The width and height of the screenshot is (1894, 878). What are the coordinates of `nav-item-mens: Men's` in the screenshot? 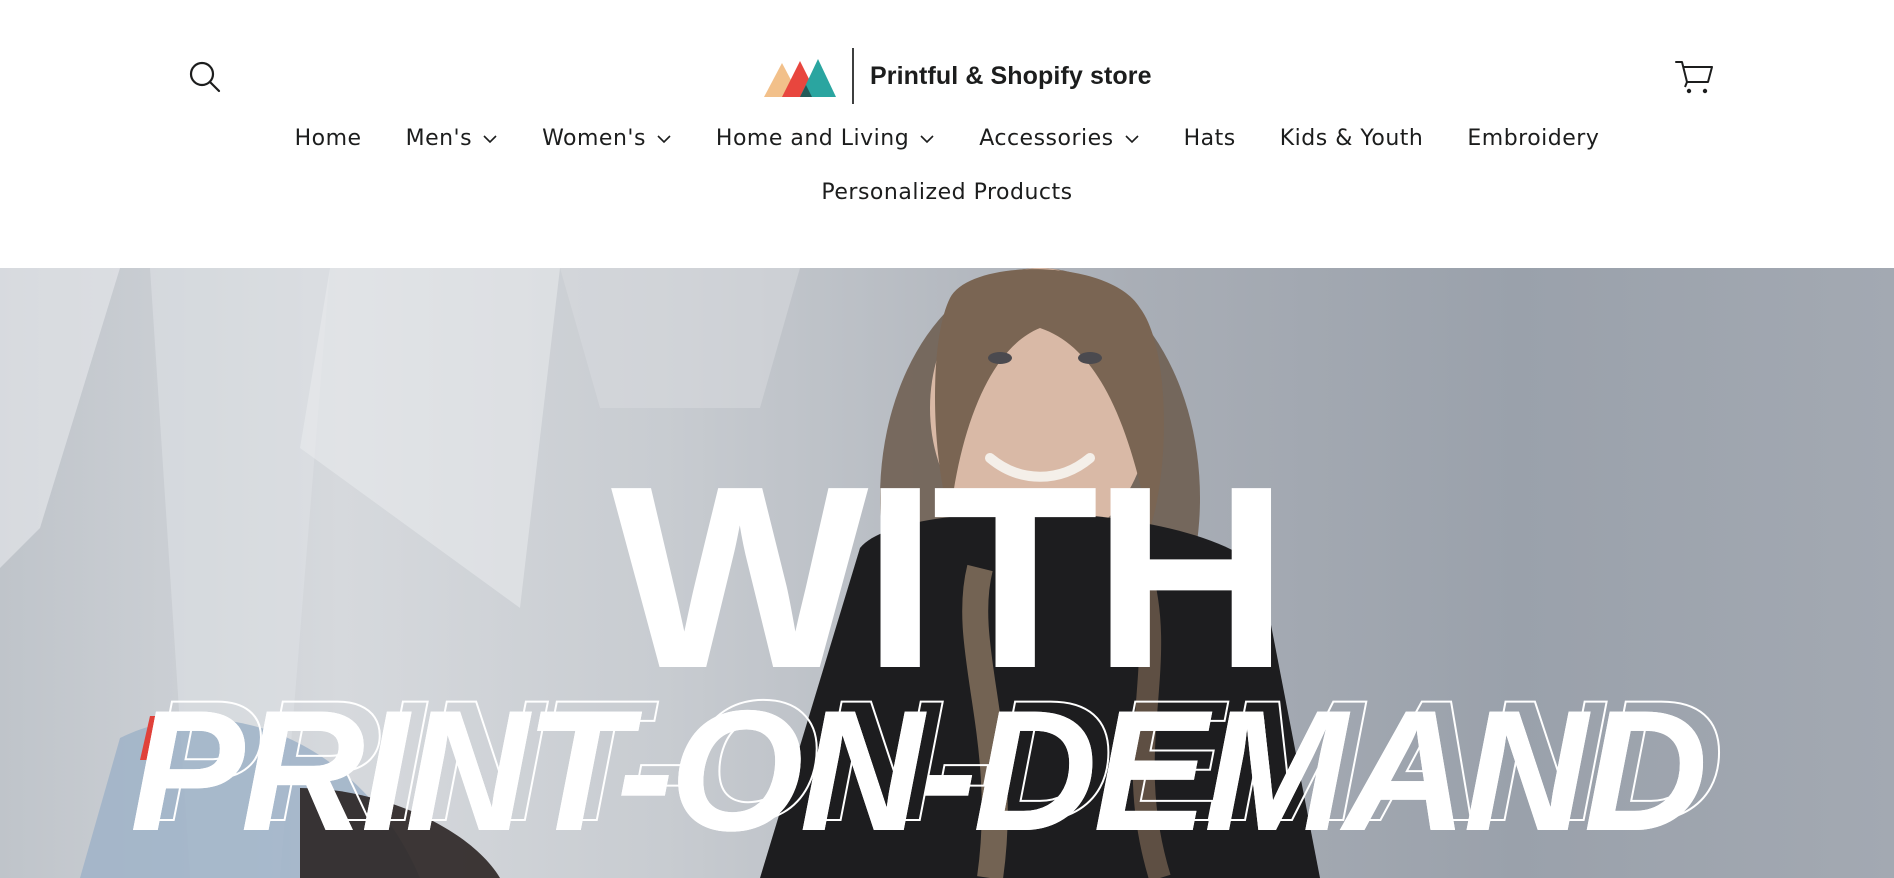 It's located at (452, 138).